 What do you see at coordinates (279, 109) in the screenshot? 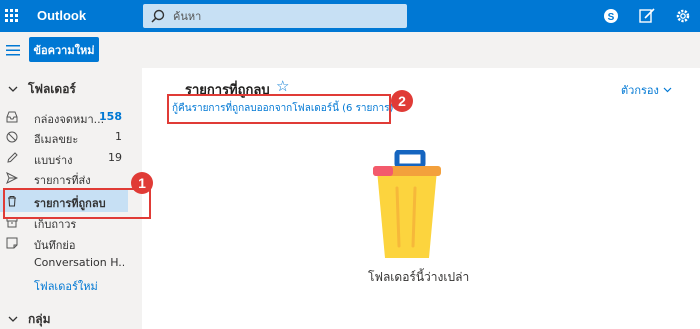
I see `highlight-box-recover-link` at bounding box center [279, 109].